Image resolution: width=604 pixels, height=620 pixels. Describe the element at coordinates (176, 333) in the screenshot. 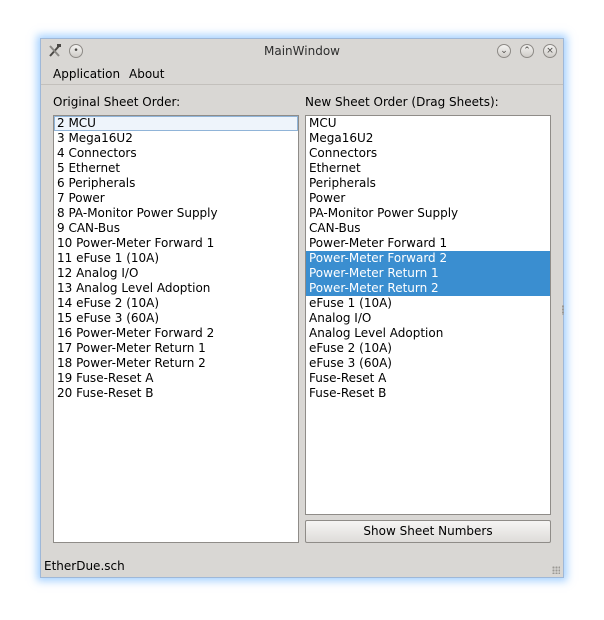

I see `list-item: 16 Power-Meter Forward 2` at that location.